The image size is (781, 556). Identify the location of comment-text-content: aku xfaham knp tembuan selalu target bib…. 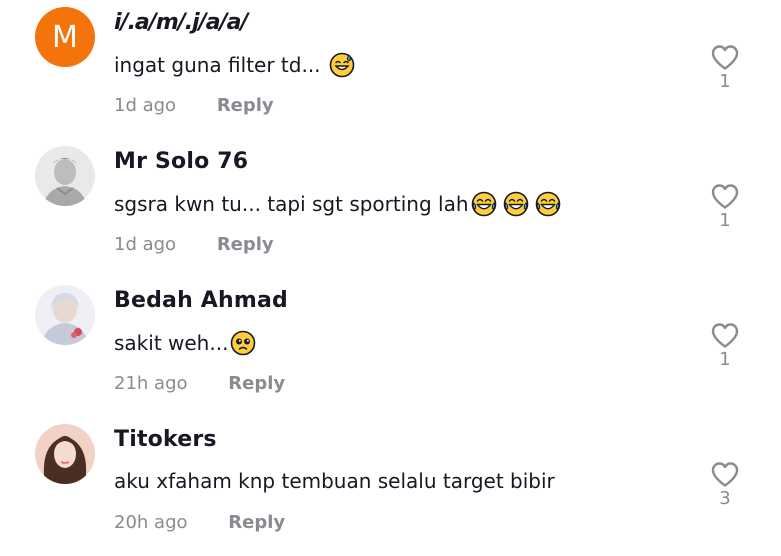
(334, 481).